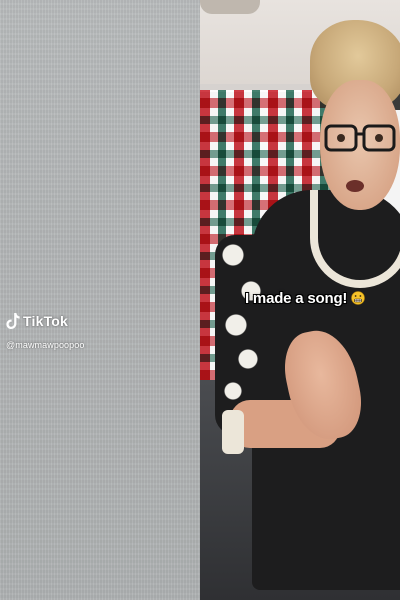 This screenshot has width=400, height=600. I want to click on tiktok-watermark: TikTok @mawmawpoopoo, so click(45, 331).